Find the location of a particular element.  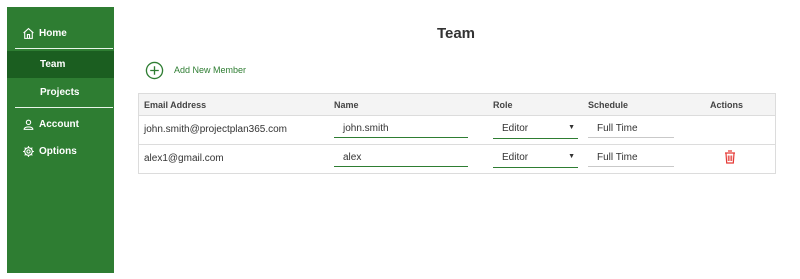

email-cell: john.smith@projectplan365.com is located at coordinates (216, 129).